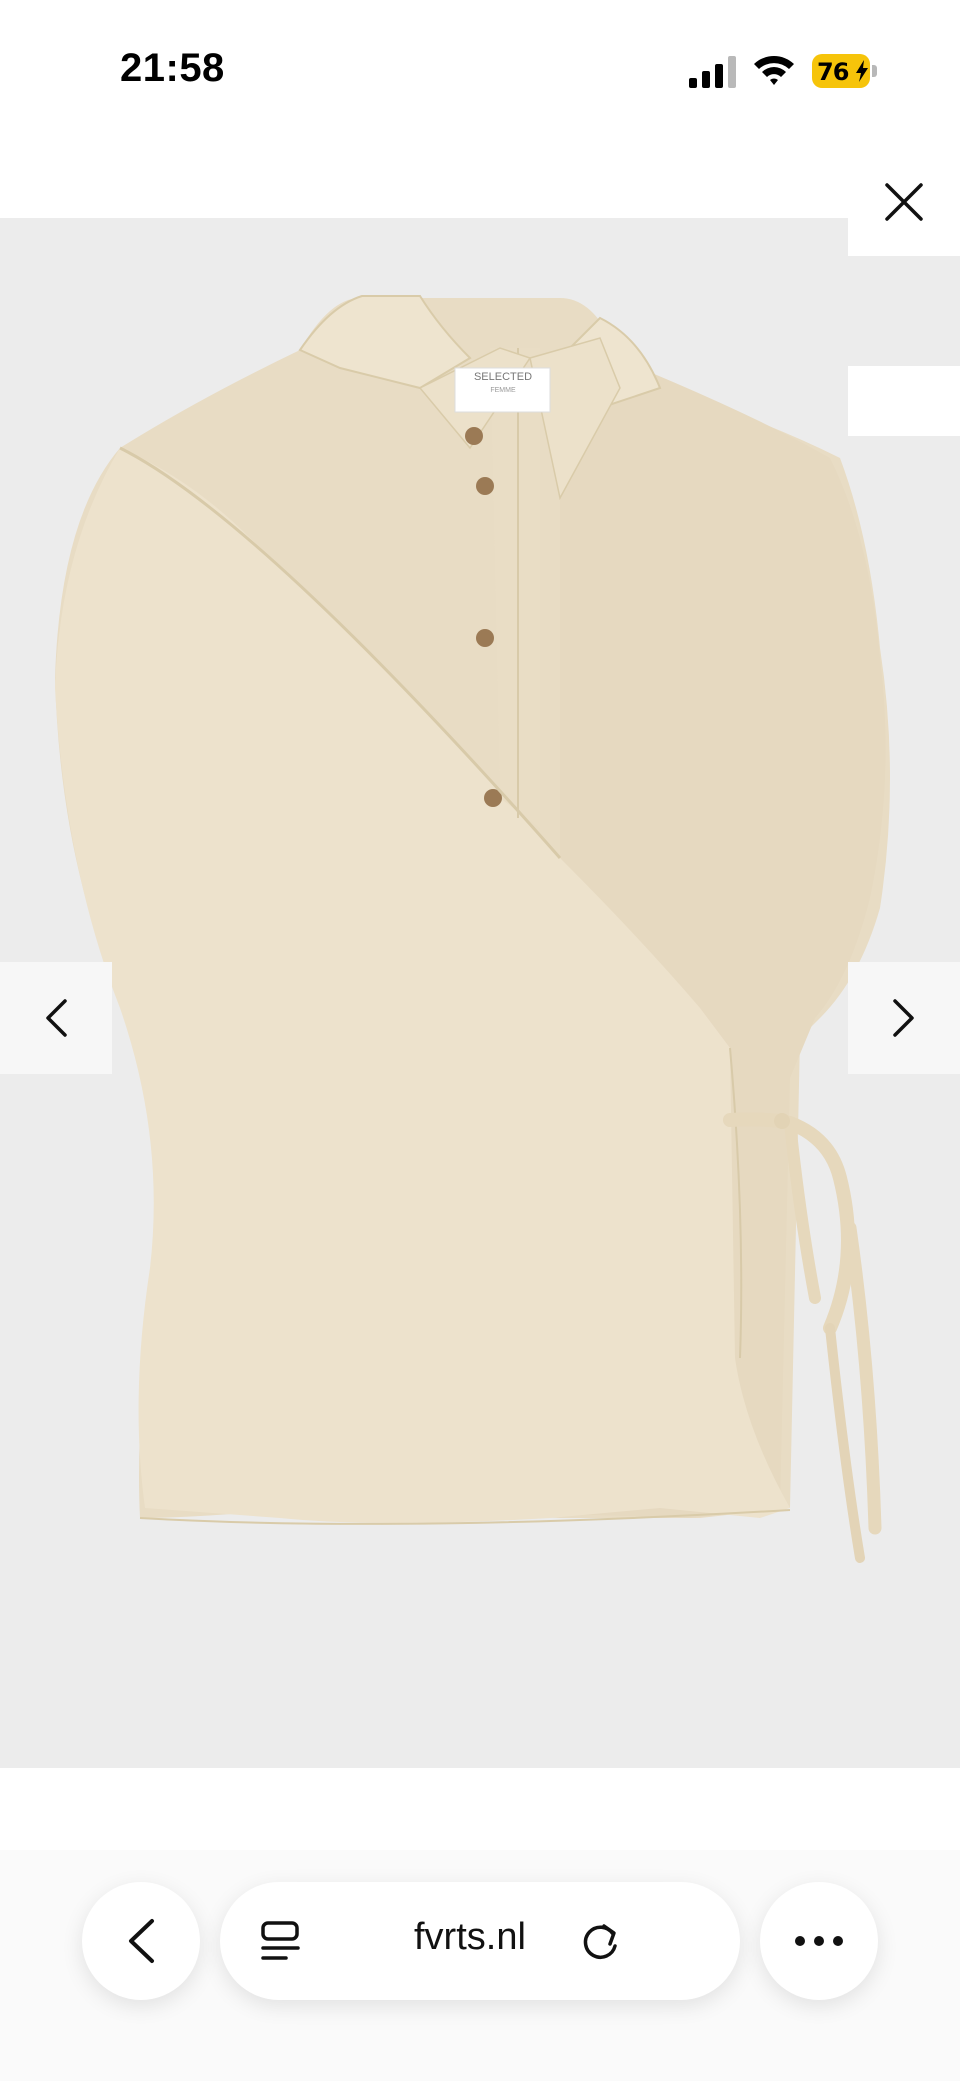 This screenshot has height=2081, width=960. I want to click on chevron-right-icon, so click(903, 1018).